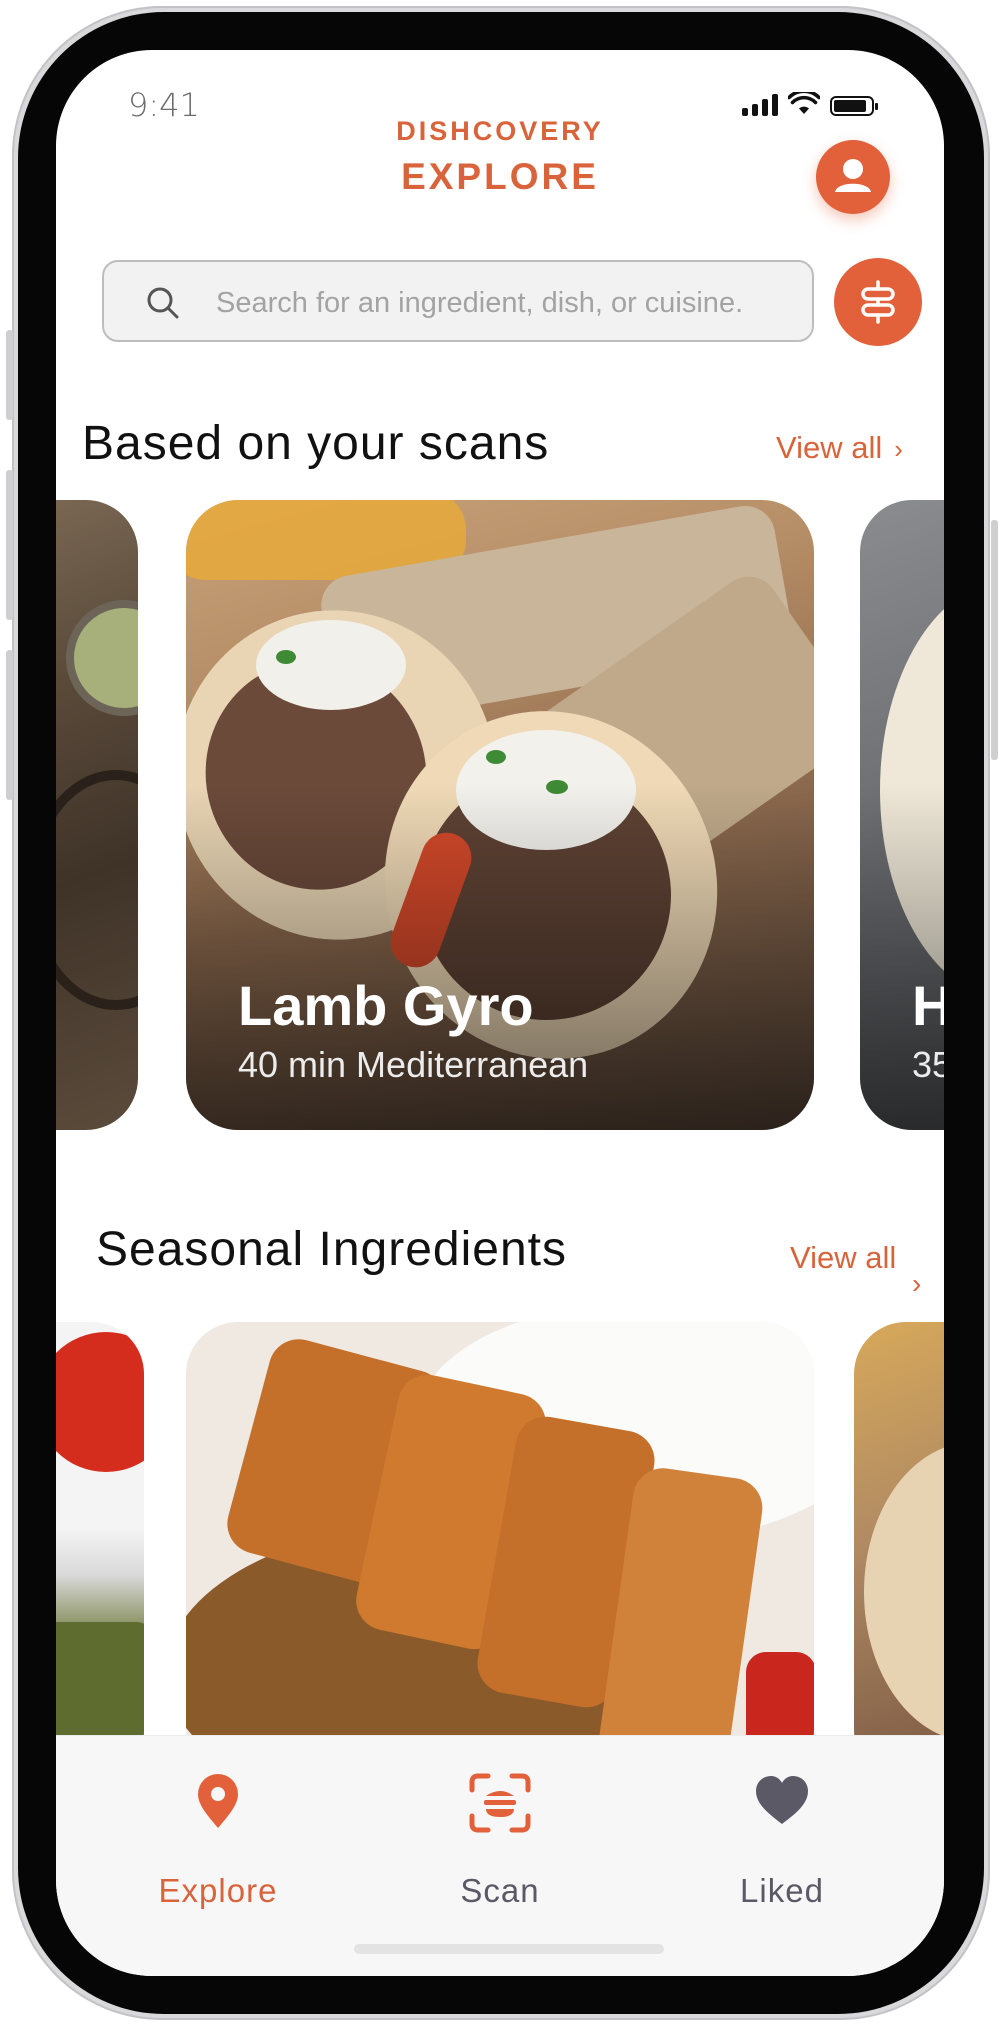  Describe the element at coordinates (506, 303) in the screenshot. I see `search-input` at that location.